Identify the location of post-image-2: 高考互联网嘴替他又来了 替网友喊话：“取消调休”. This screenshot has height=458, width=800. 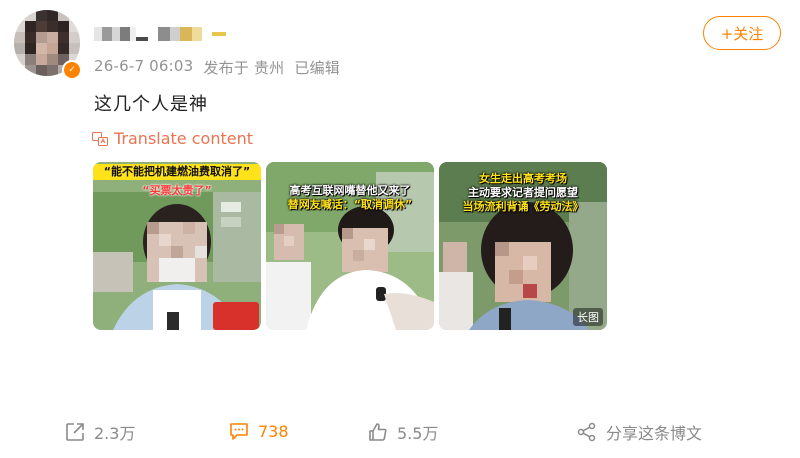
(350, 246).